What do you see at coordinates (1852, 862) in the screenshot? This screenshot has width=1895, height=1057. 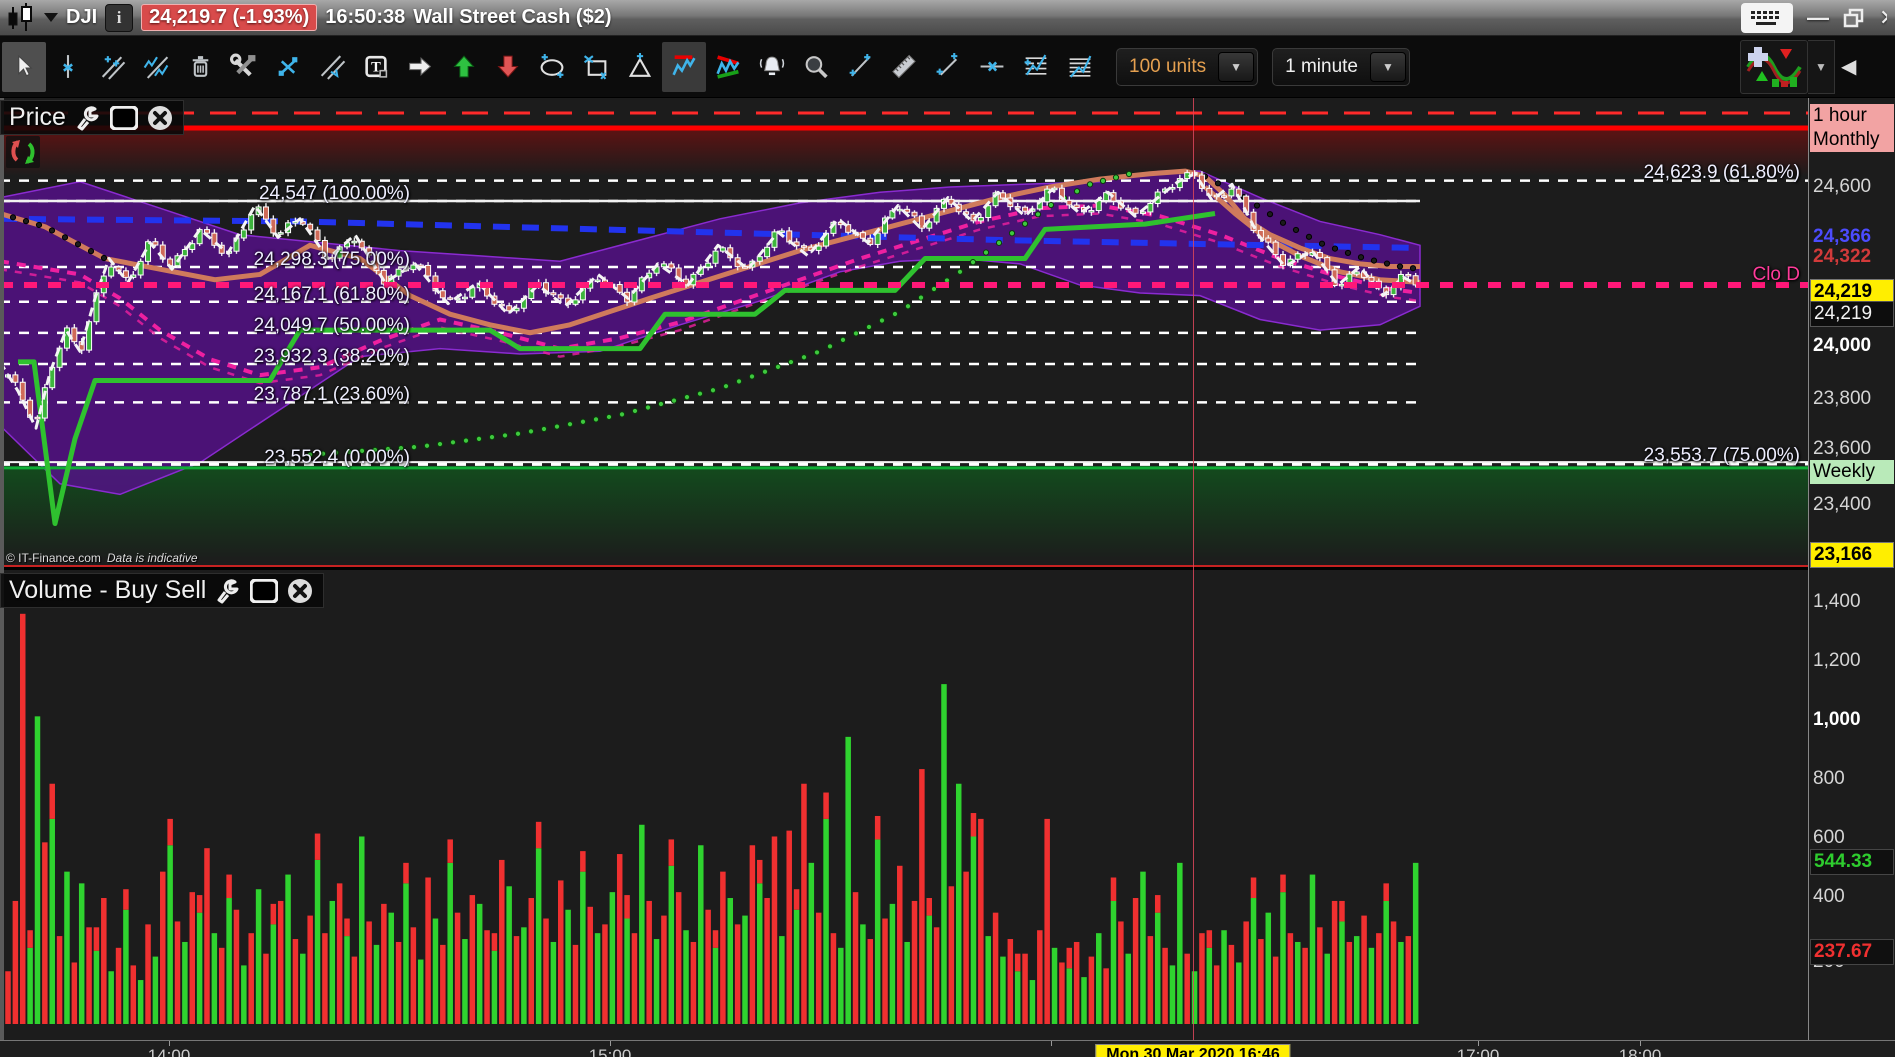 I see `axis-label: 544.33` at bounding box center [1852, 862].